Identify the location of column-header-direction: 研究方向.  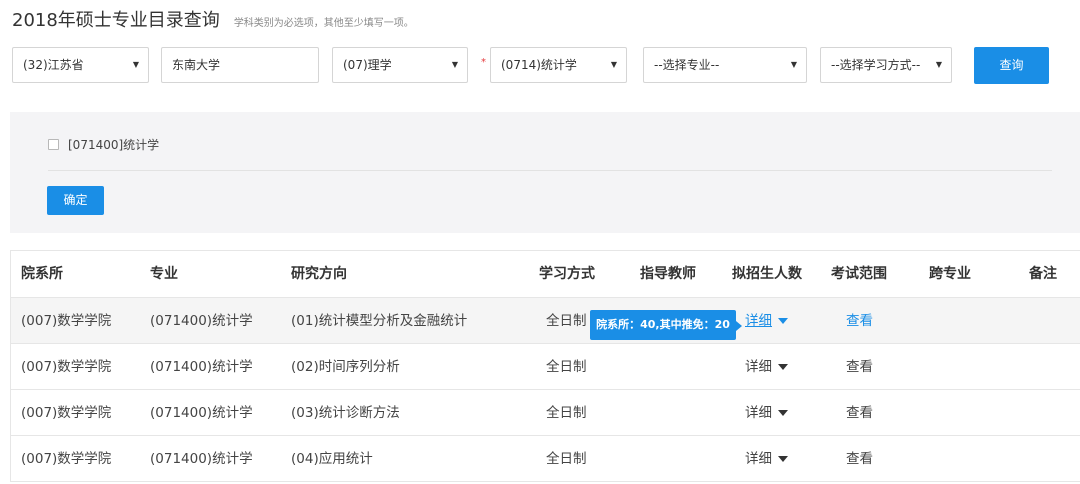
(319, 274).